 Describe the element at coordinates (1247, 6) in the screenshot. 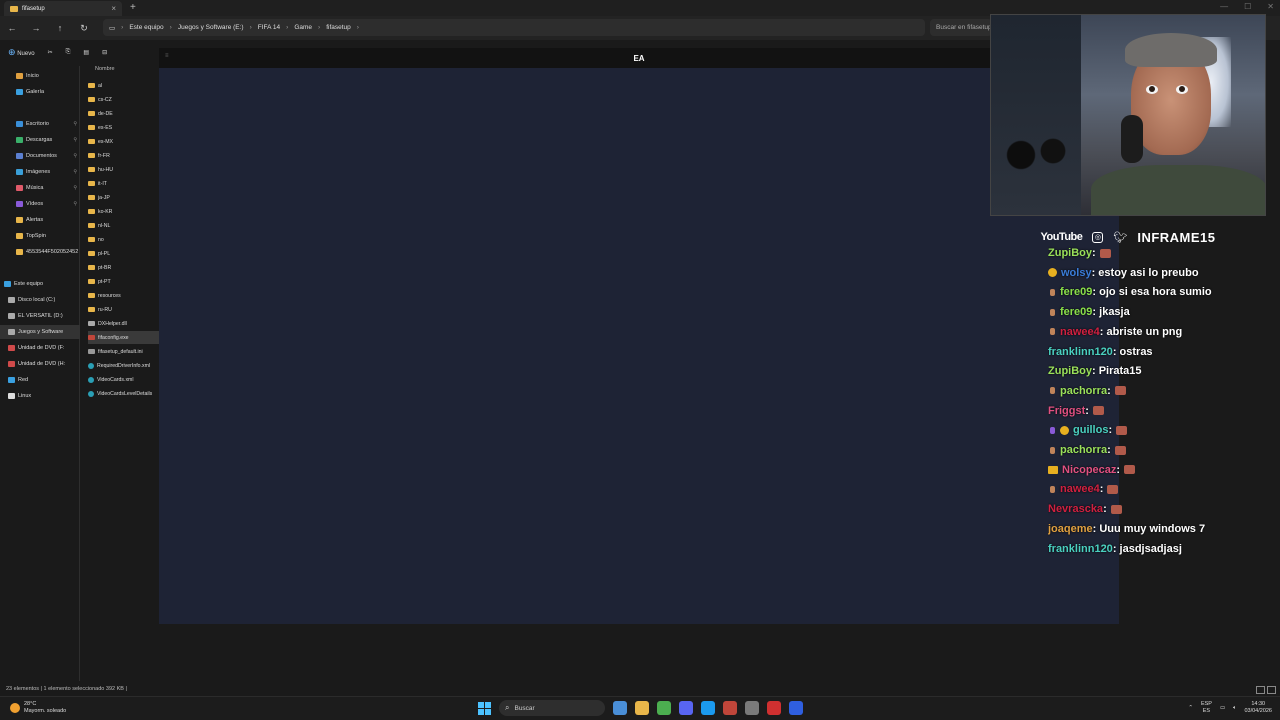

I see `maximize-button: ☐` at that location.